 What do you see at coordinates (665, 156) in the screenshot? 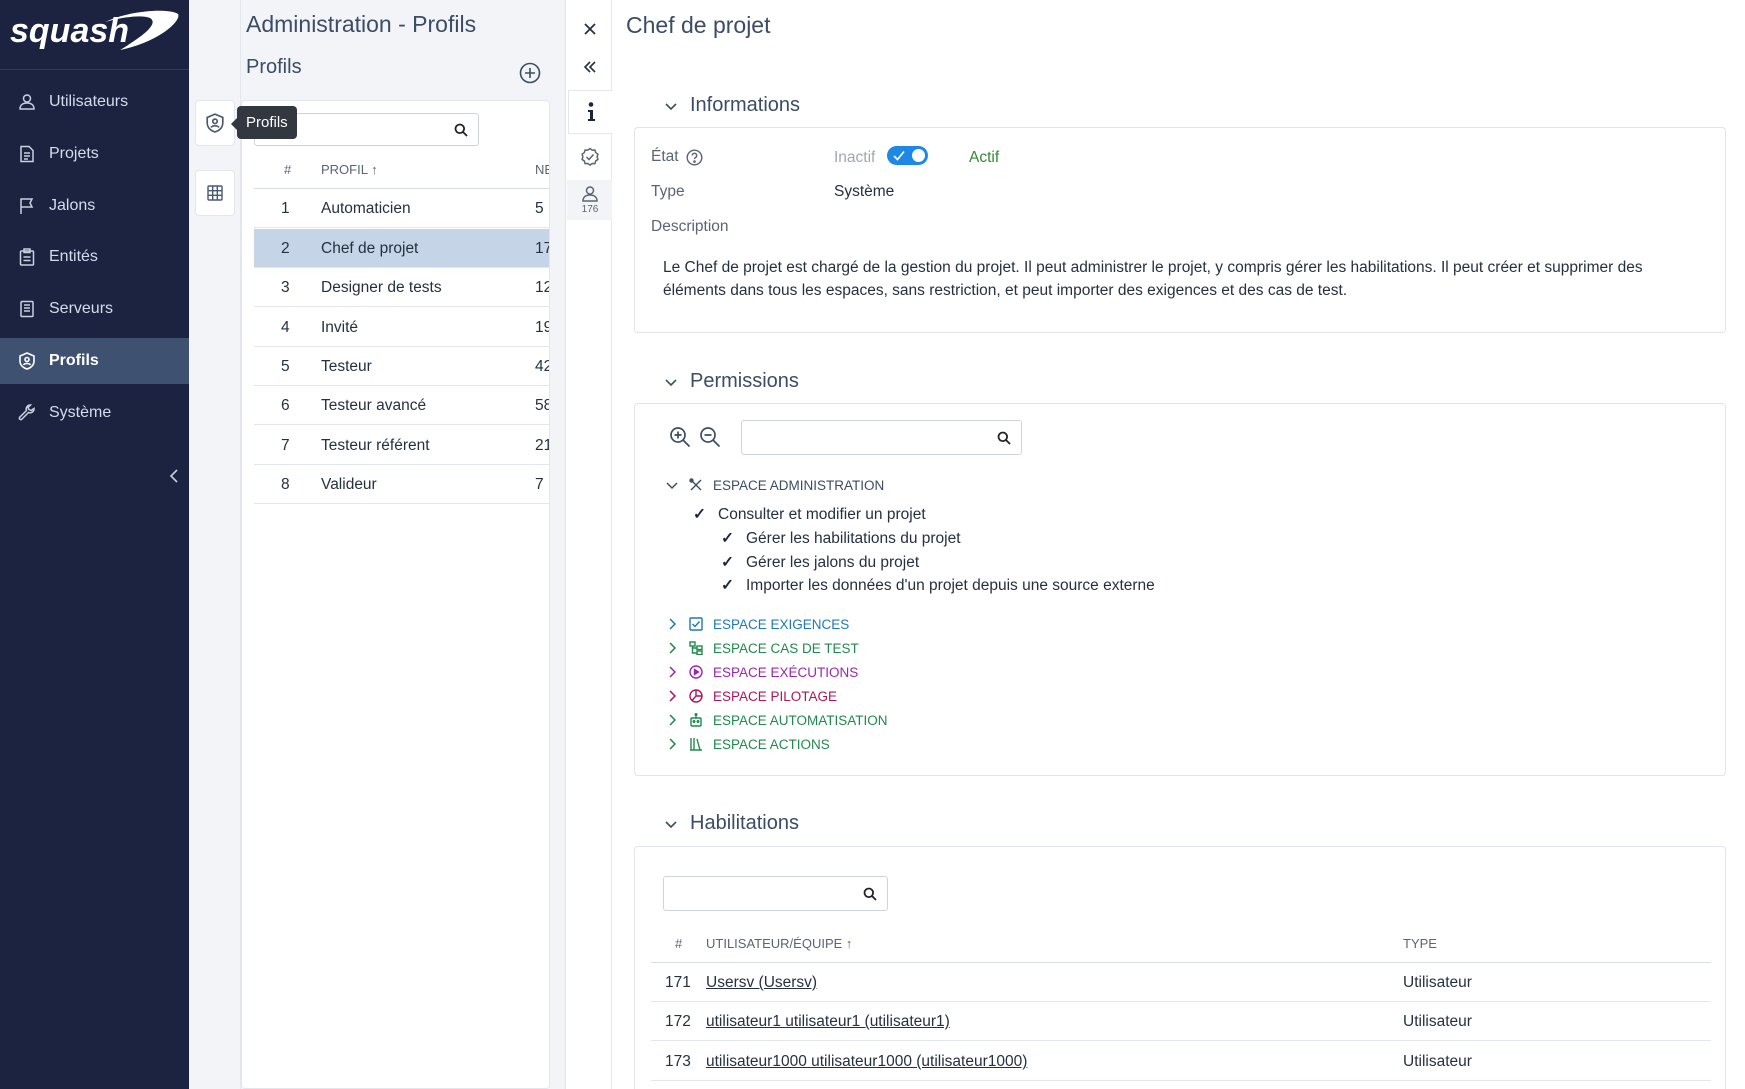
I see `state-label-text: État` at bounding box center [665, 156].